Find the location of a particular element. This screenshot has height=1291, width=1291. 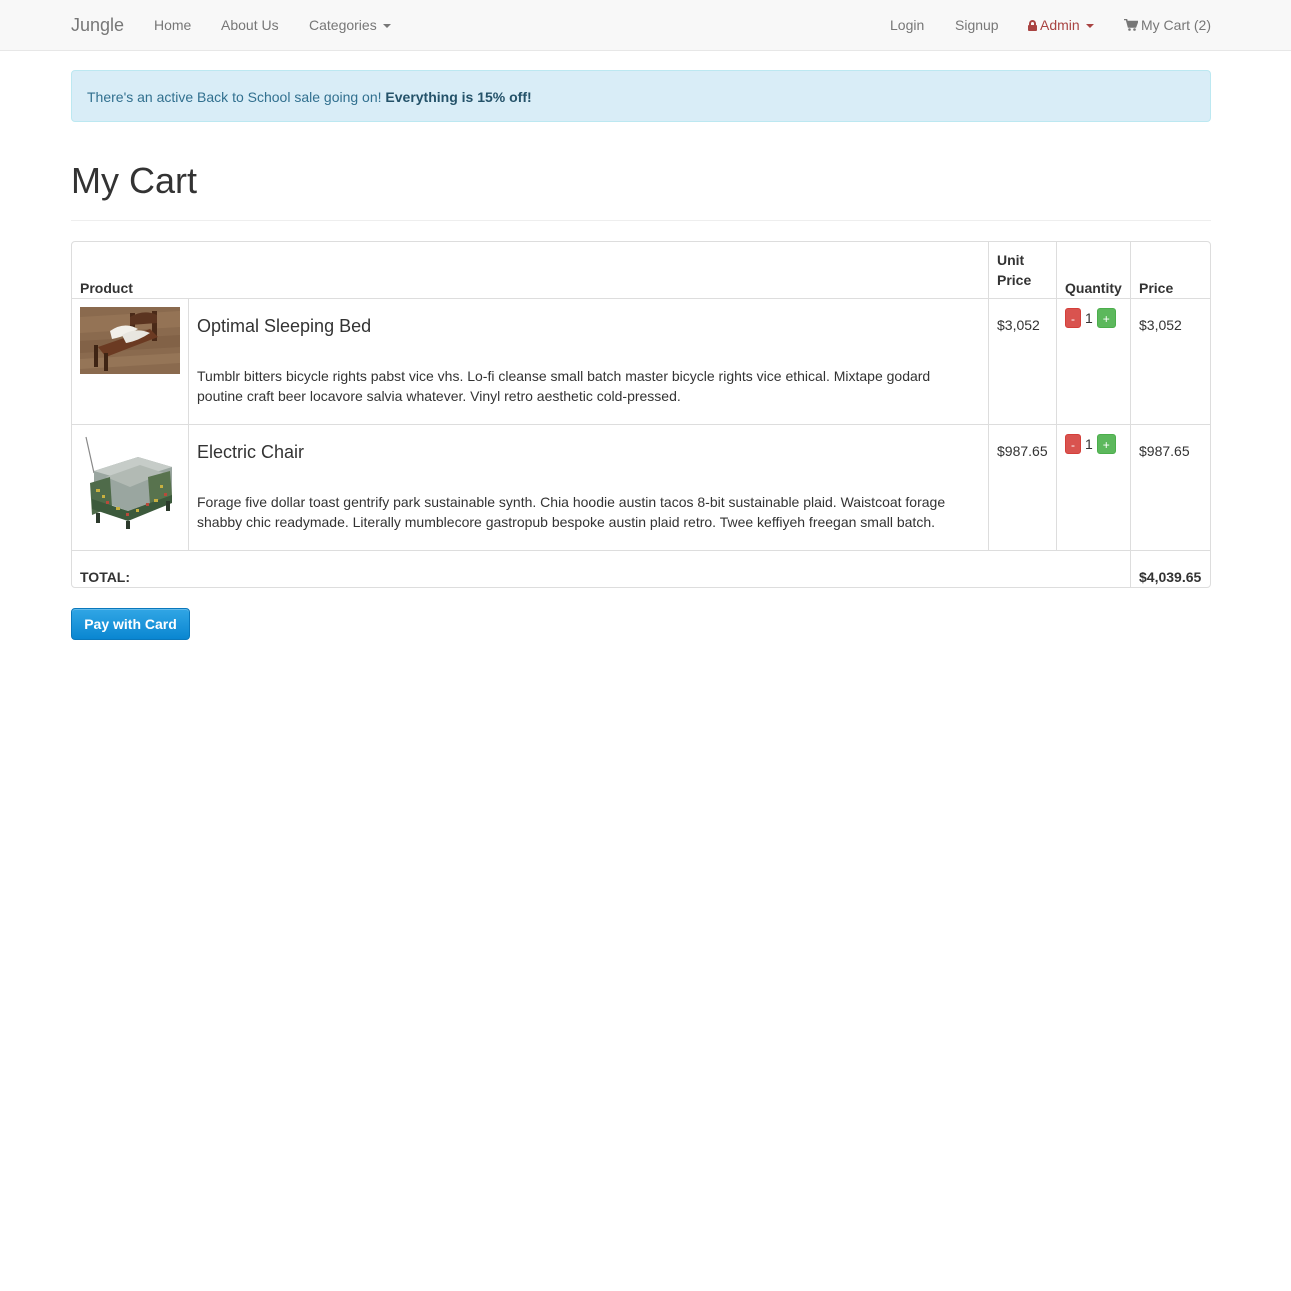

shopping-cart-icon is located at coordinates (1131, 25).